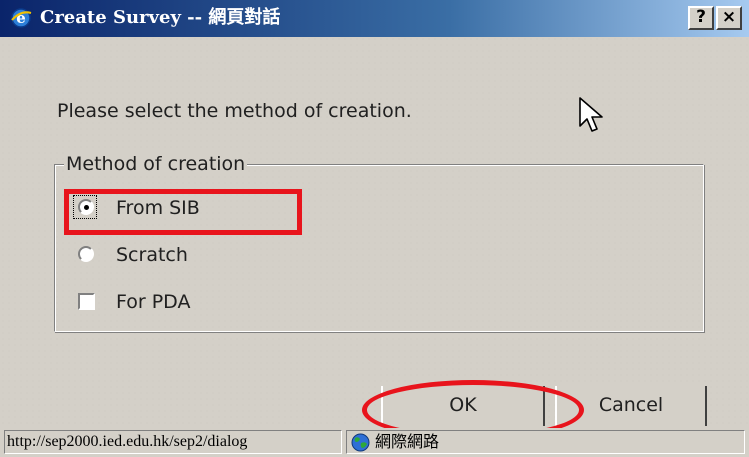 This screenshot has width=749, height=457. What do you see at coordinates (545, 442) in the screenshot?
I see `status-zone: 網際網路` at bounding box center [545, 442].